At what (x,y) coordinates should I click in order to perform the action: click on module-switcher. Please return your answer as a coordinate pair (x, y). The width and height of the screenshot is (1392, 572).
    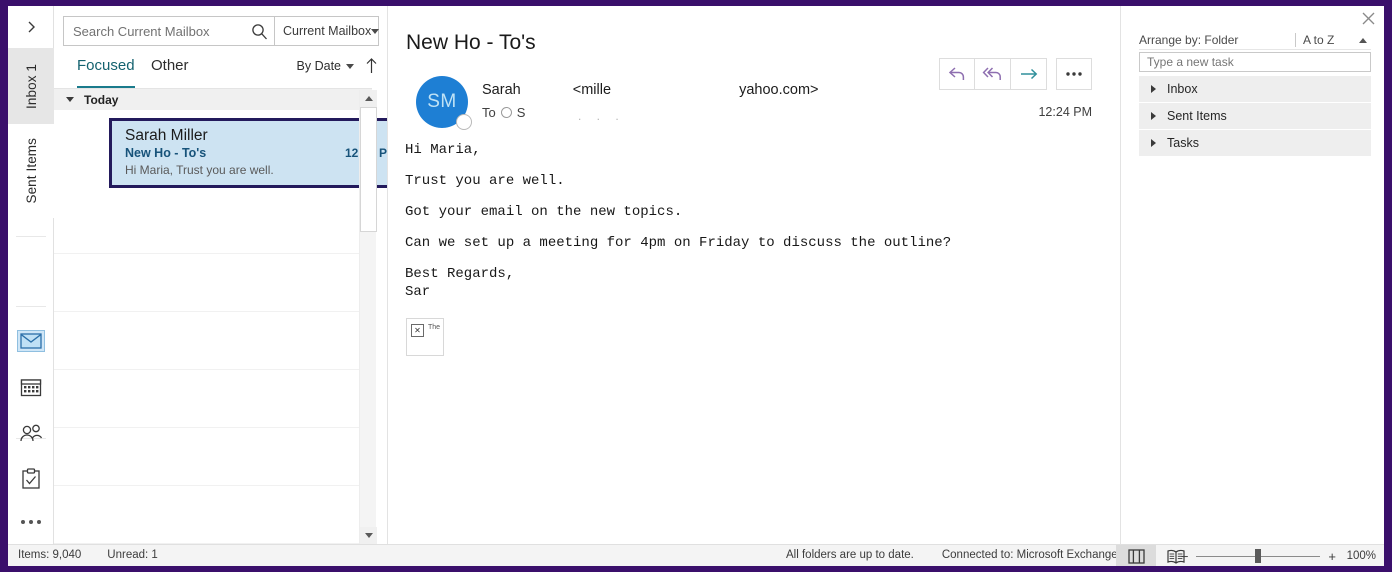
    Looking at the image, I should click on (31, 430).